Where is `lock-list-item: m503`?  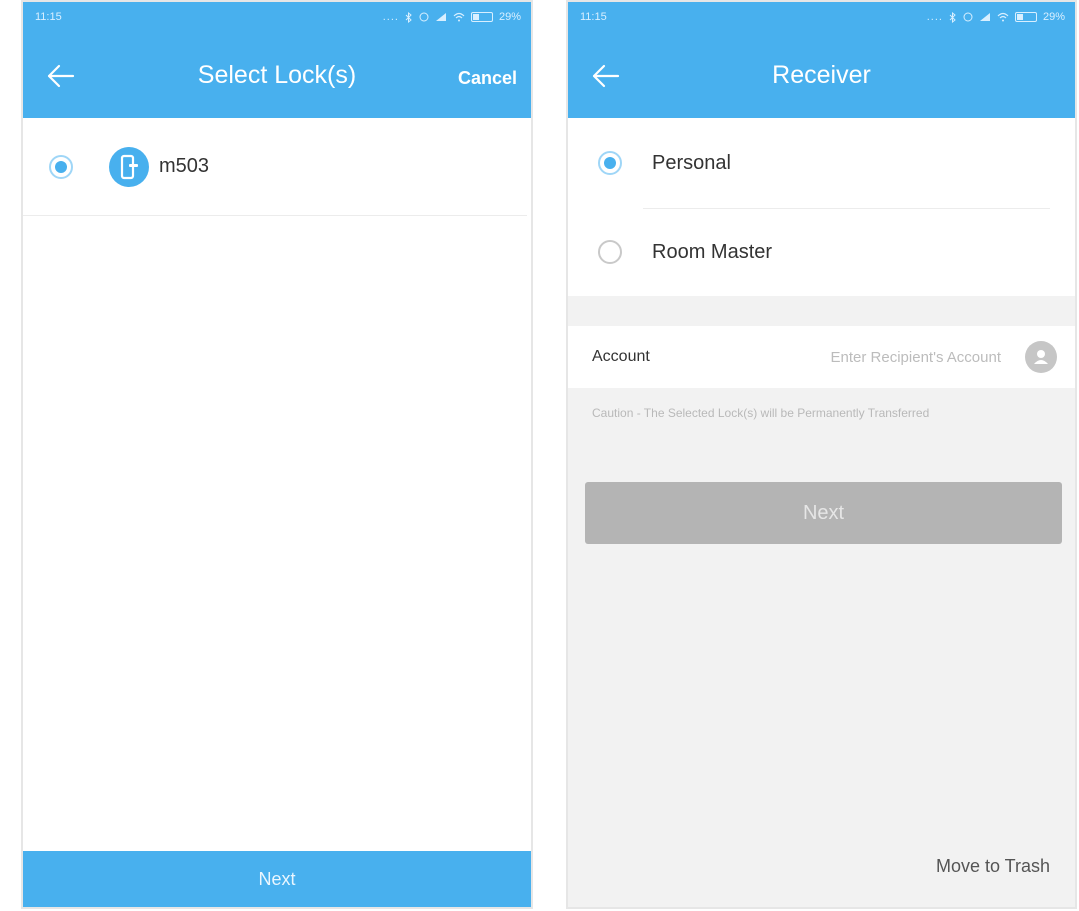
lock-list-item: m503 is located at coordinates (275, 167).